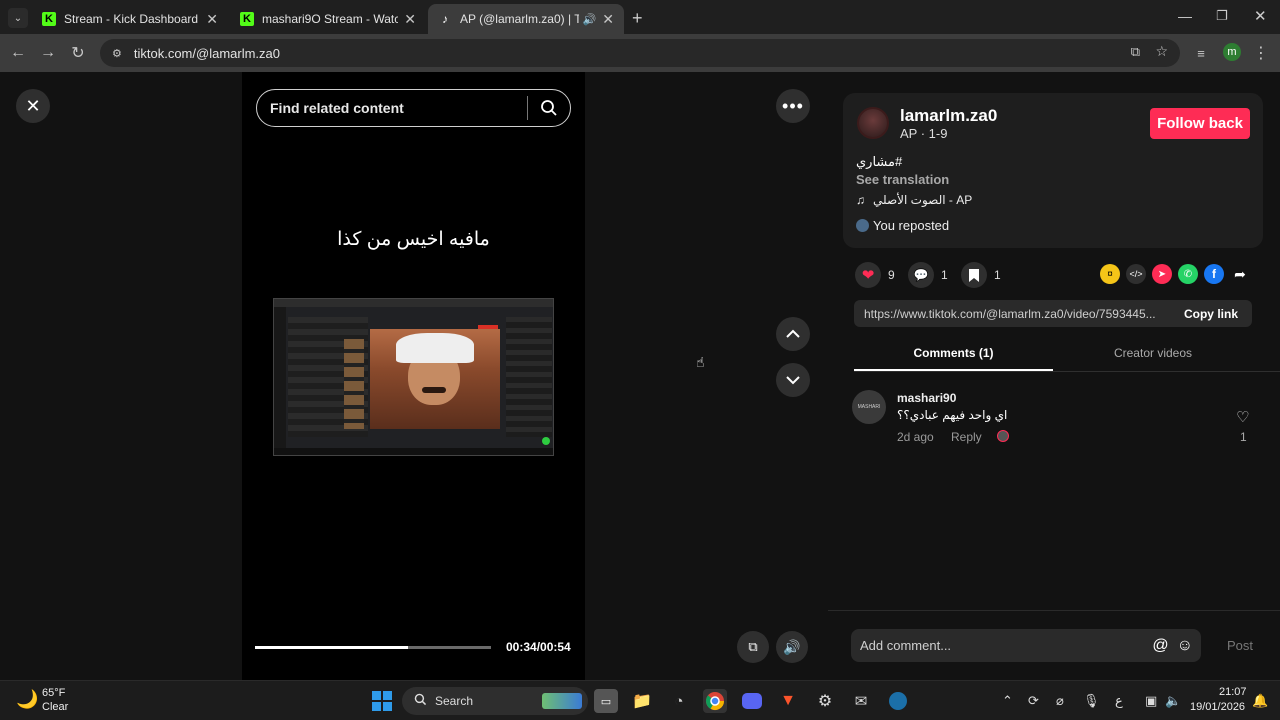 The height and width of the screenshot is (720, 1280). What do you see at coordinates (1240, 645) in the screenshot?
I see `post-comment-button: Post` at bounding box center [1240, 645].